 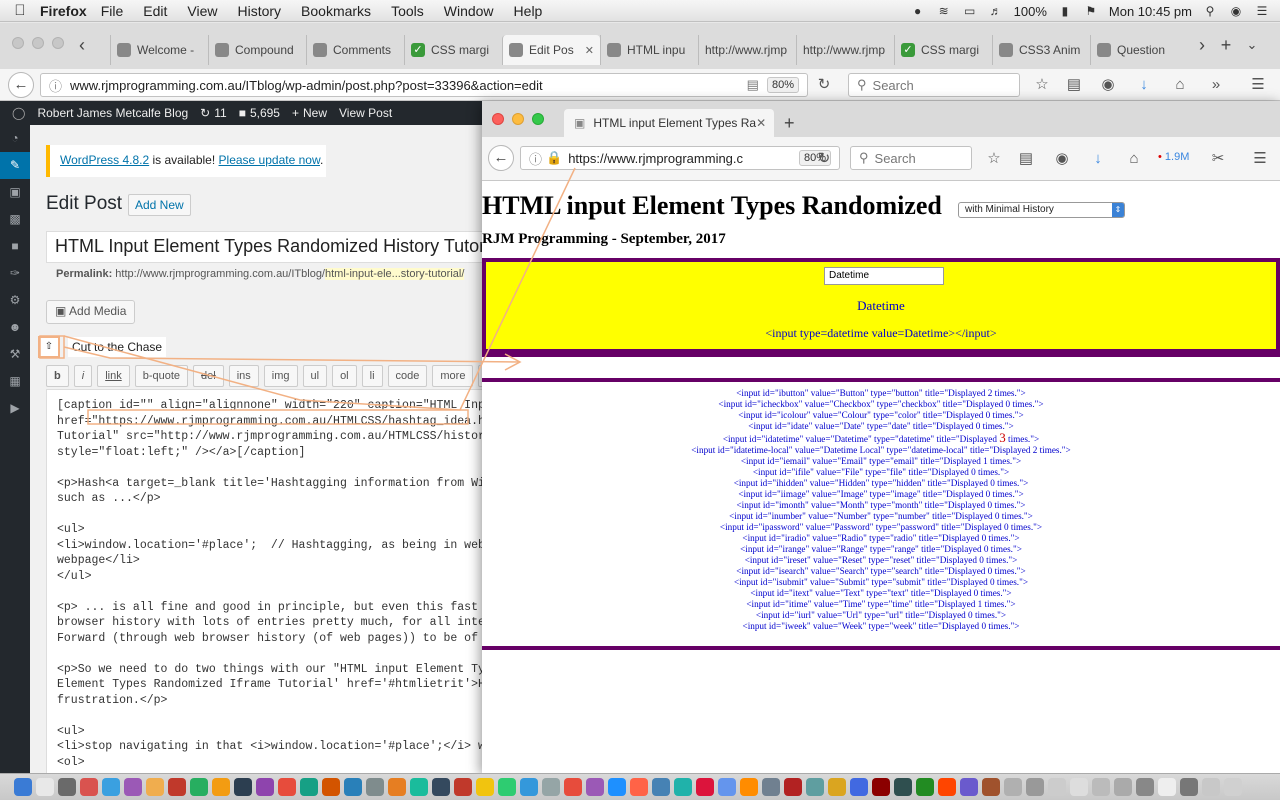 What do you see at coordinates (1108, 85) in the screenshot?
I see `pocket-icon: ◉` at bounding box center [1108, 85].